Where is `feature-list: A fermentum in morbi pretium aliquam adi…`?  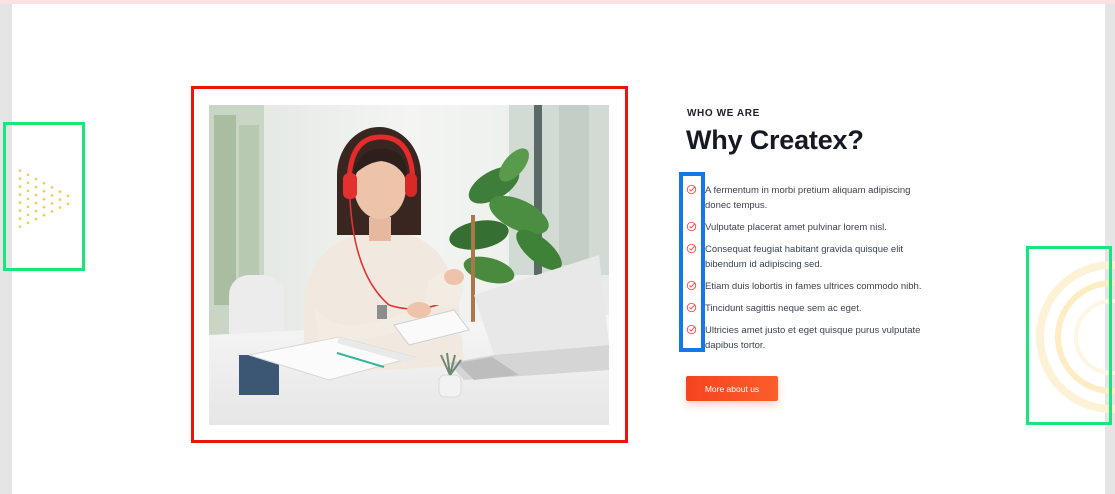
feature-list: A fermentum in morbi pretium aliquam adi… is located at coordinates (806, 271).